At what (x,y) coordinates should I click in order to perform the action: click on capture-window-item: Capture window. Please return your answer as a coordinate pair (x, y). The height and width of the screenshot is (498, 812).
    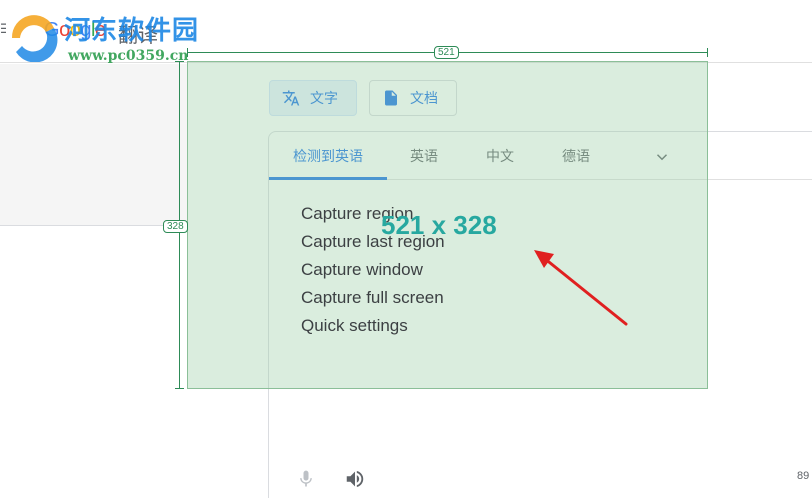
    Looking at the image, I should click on (373, 273).